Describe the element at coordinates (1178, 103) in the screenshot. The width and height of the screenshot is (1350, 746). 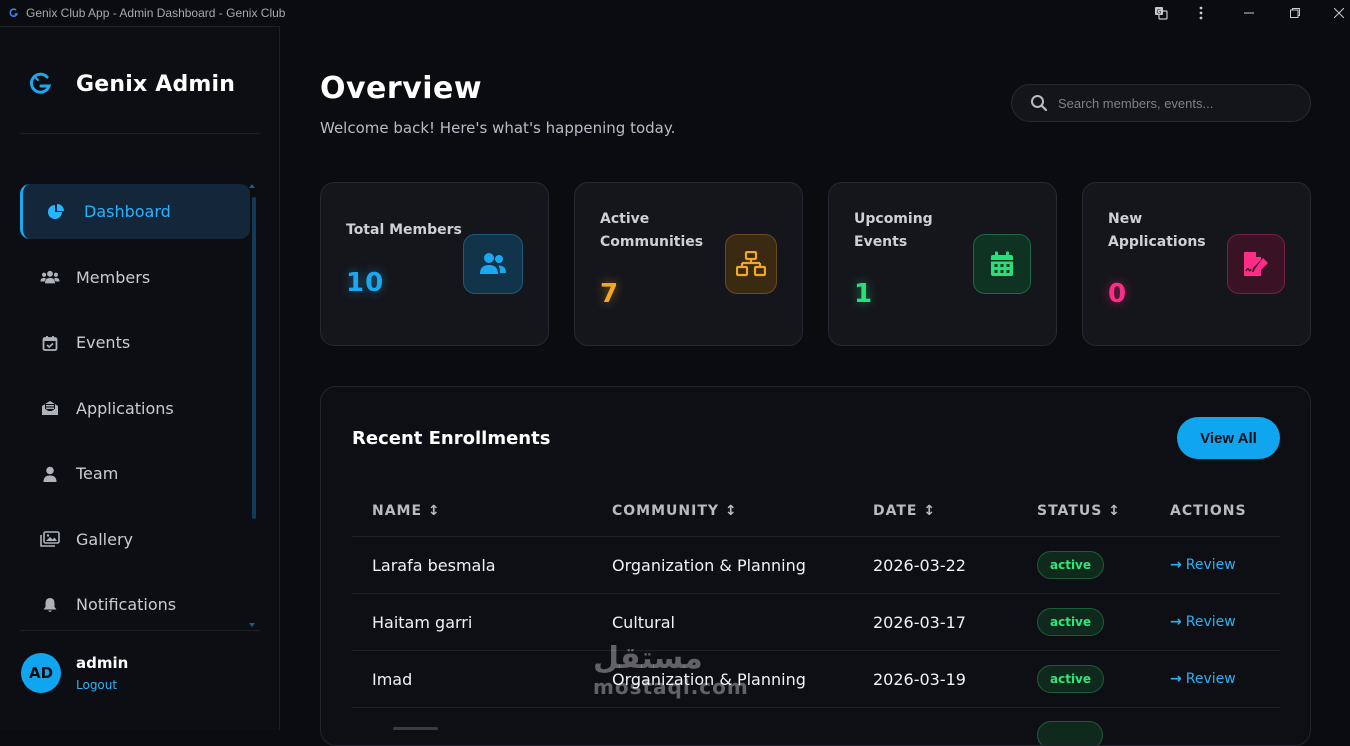
I see `search-input` at that location.